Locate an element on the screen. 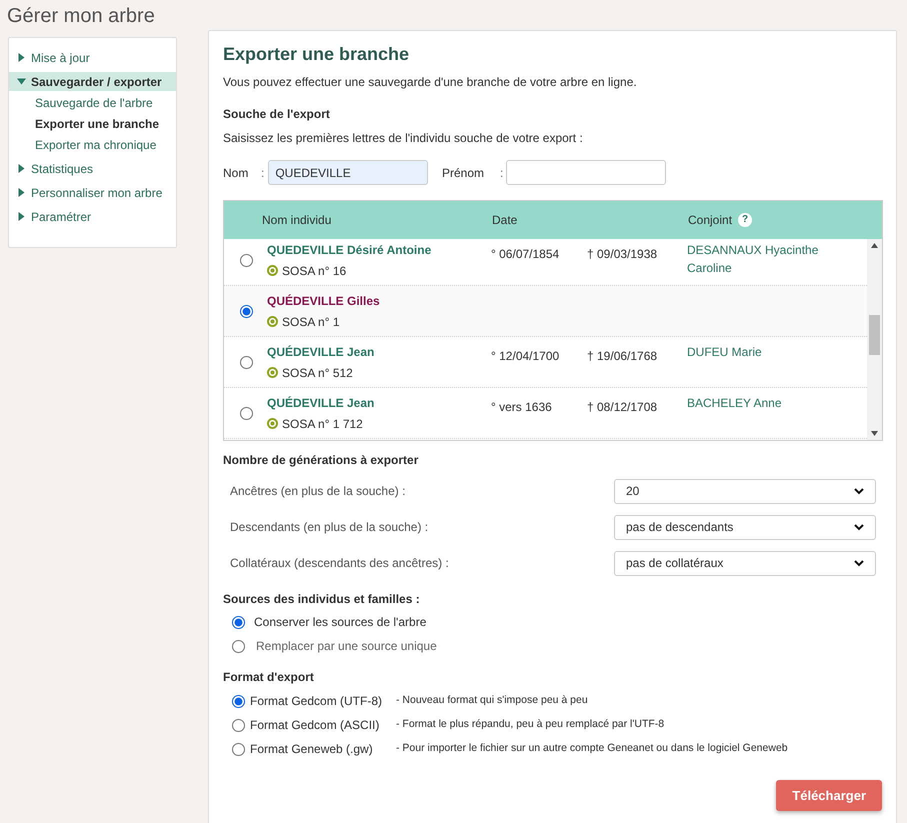 This screenshot has height=823, width=907. text-field is located at coordinates (586, 172).